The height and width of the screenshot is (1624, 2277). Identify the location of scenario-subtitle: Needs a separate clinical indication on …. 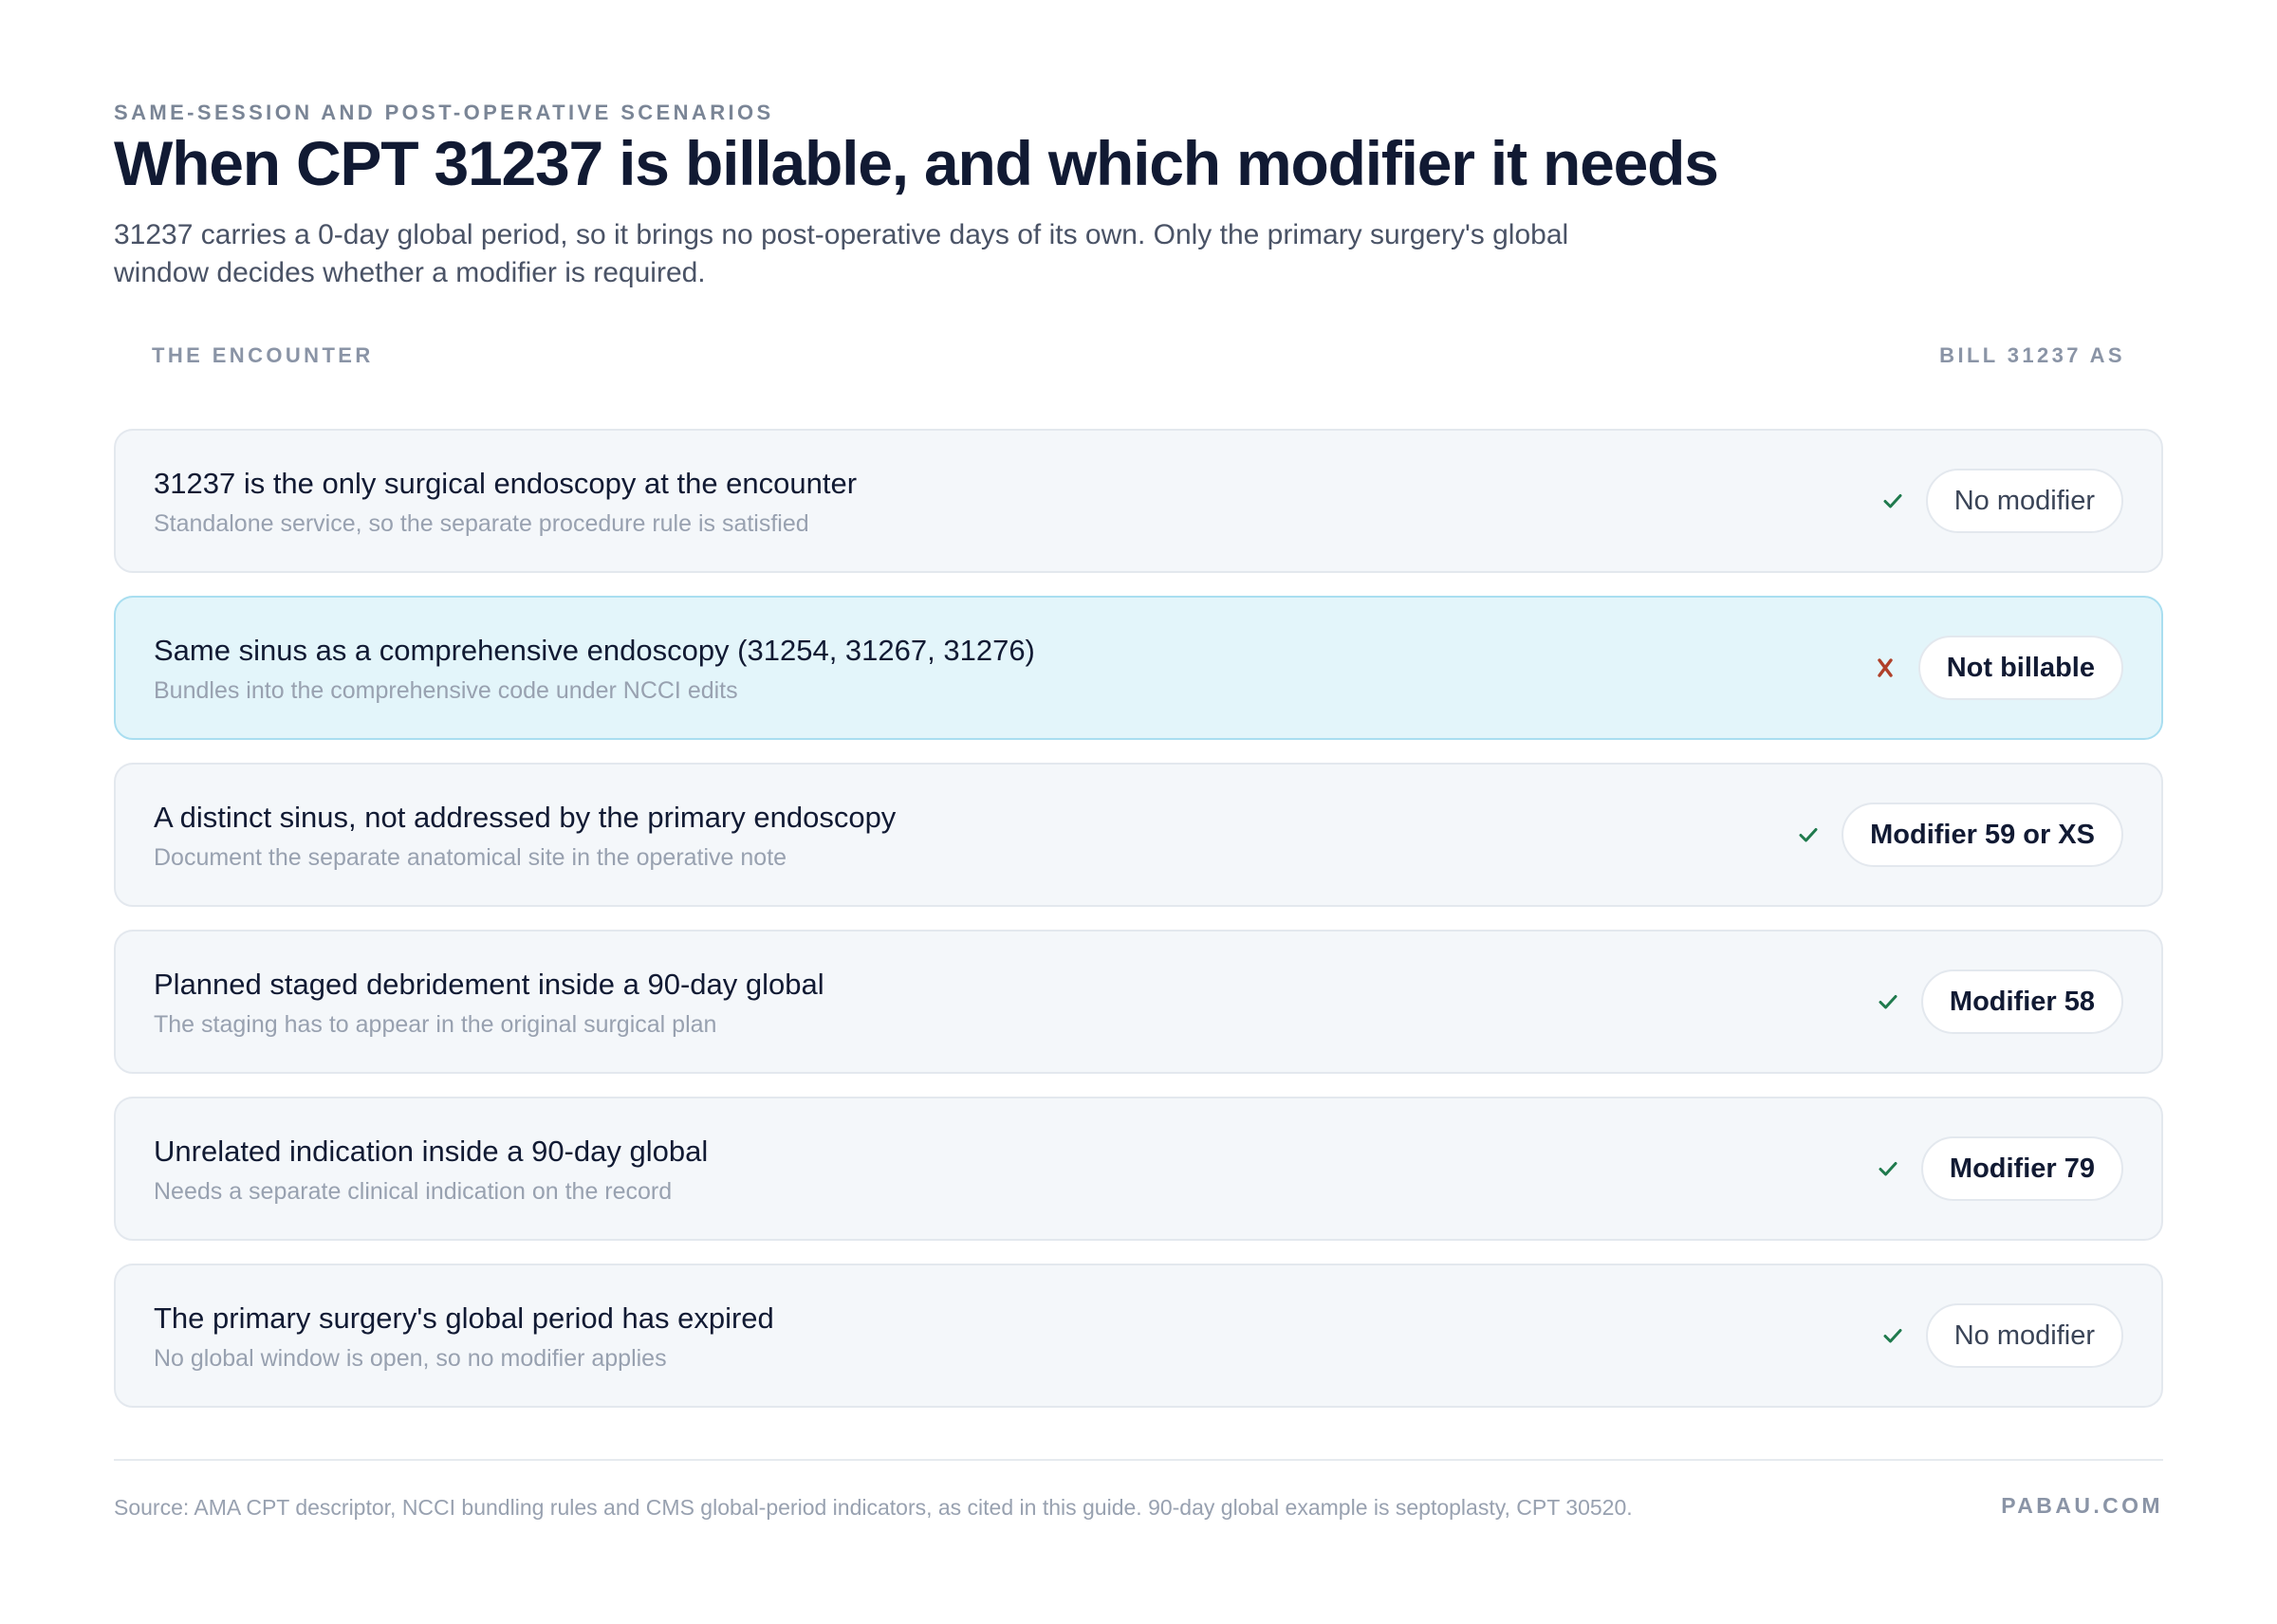
(413, 1192).